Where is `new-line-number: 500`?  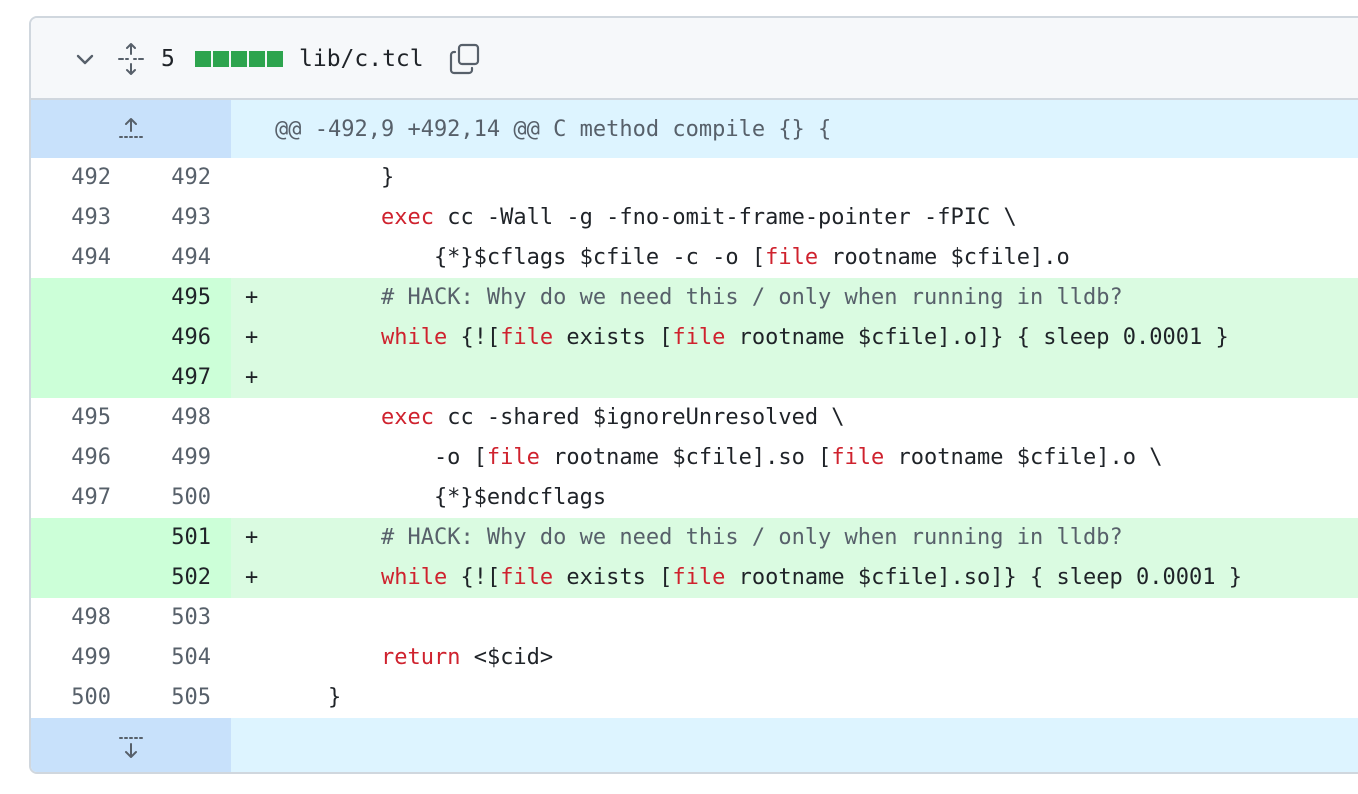
new-line-number: 500 is located at coordinates (171, 498).